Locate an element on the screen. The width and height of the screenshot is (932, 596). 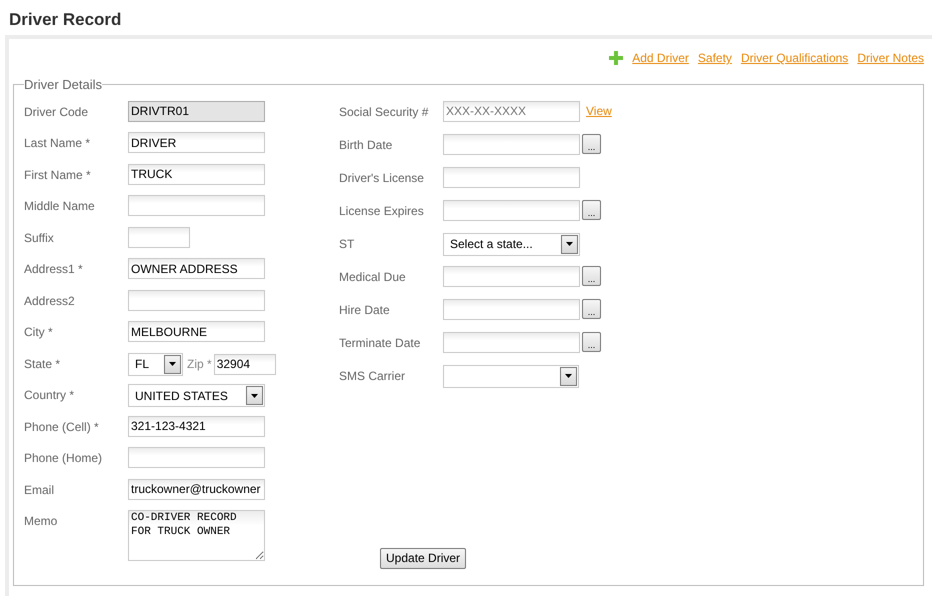
input-field: DRIVTR01 is located at coordinates (196, 111).